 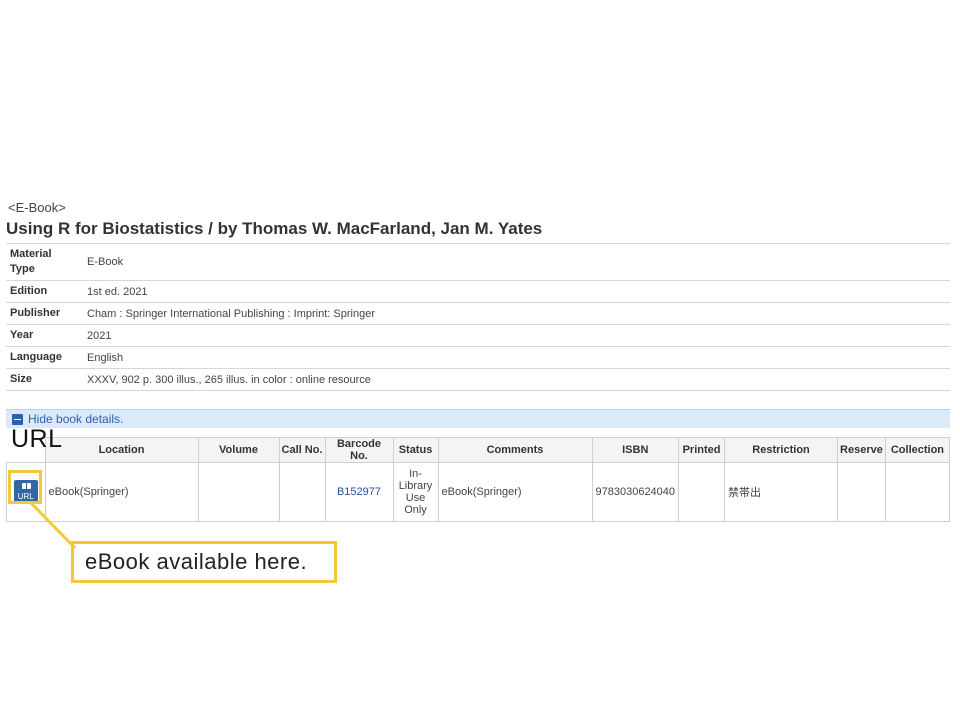 I want to click on ebook-callout: eBook available here., so click(x=204, y=562).